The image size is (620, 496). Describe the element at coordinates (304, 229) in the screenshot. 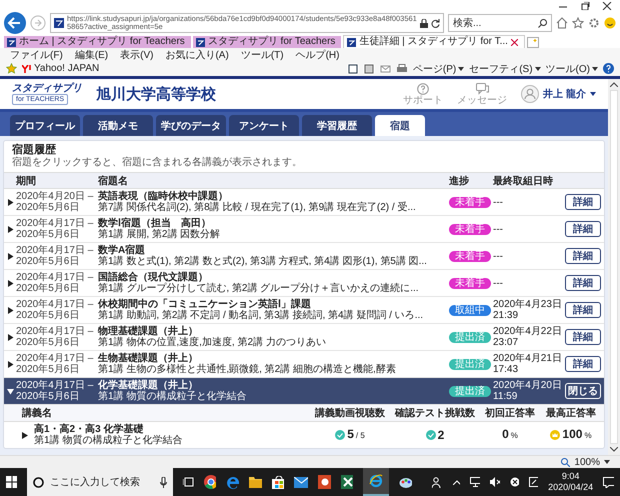

I see `assignment-row: 2020年4月17日 – 2020年5月6日 数学Ⅰ宿題（担当 高田） 第1講 展開, 第2講 因数分解 未着手 --- 詳細` at that location.